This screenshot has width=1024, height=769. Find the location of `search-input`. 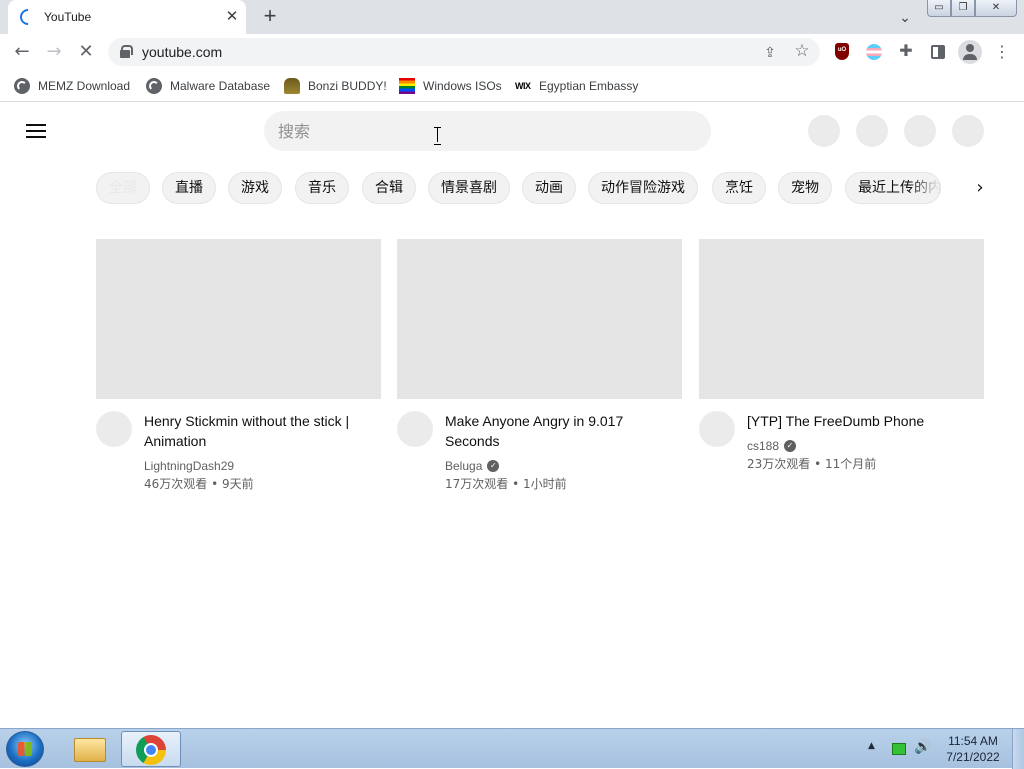

search-input is located at coordinates (488, 131).